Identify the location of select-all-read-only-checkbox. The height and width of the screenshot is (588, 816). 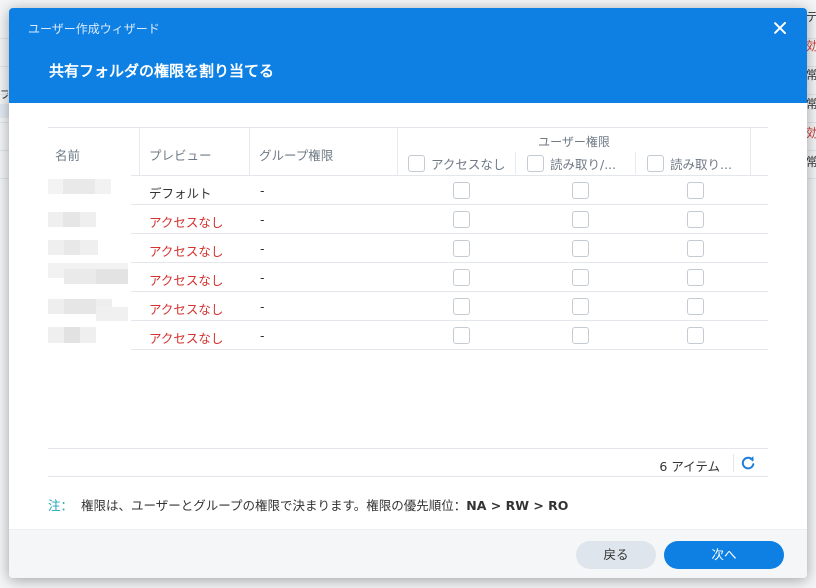
(655, 163).